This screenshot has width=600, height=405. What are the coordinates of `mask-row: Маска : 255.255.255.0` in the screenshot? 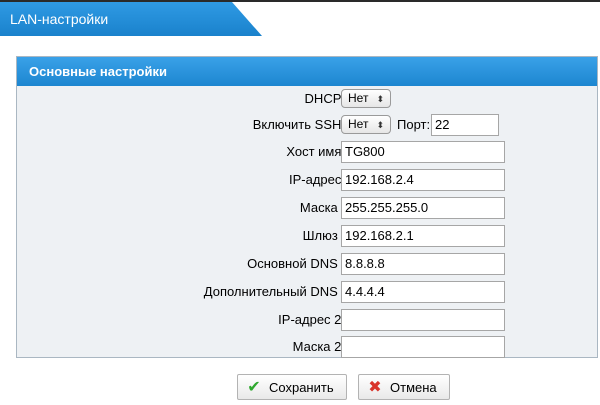 It's located at (307, 208).